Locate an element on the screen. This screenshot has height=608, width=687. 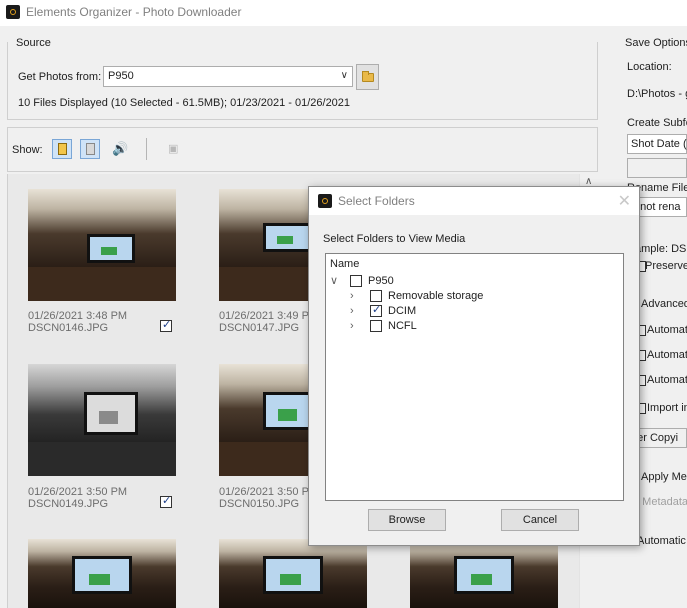
subfolder-value: Shot Date ( is located at coordinates (659, 144).